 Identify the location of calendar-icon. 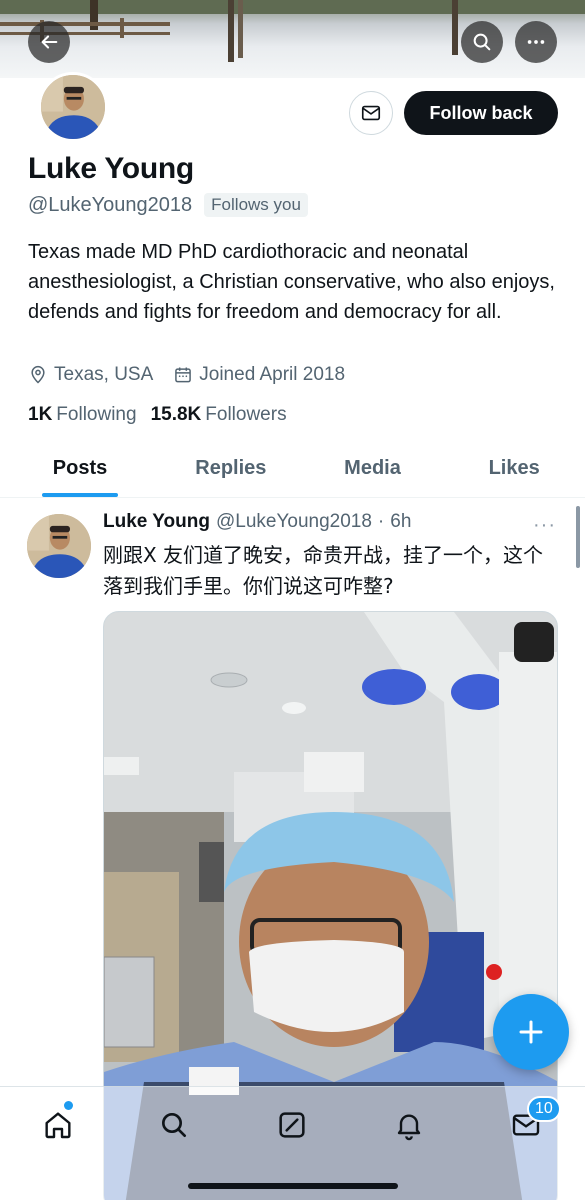
(183, 375).